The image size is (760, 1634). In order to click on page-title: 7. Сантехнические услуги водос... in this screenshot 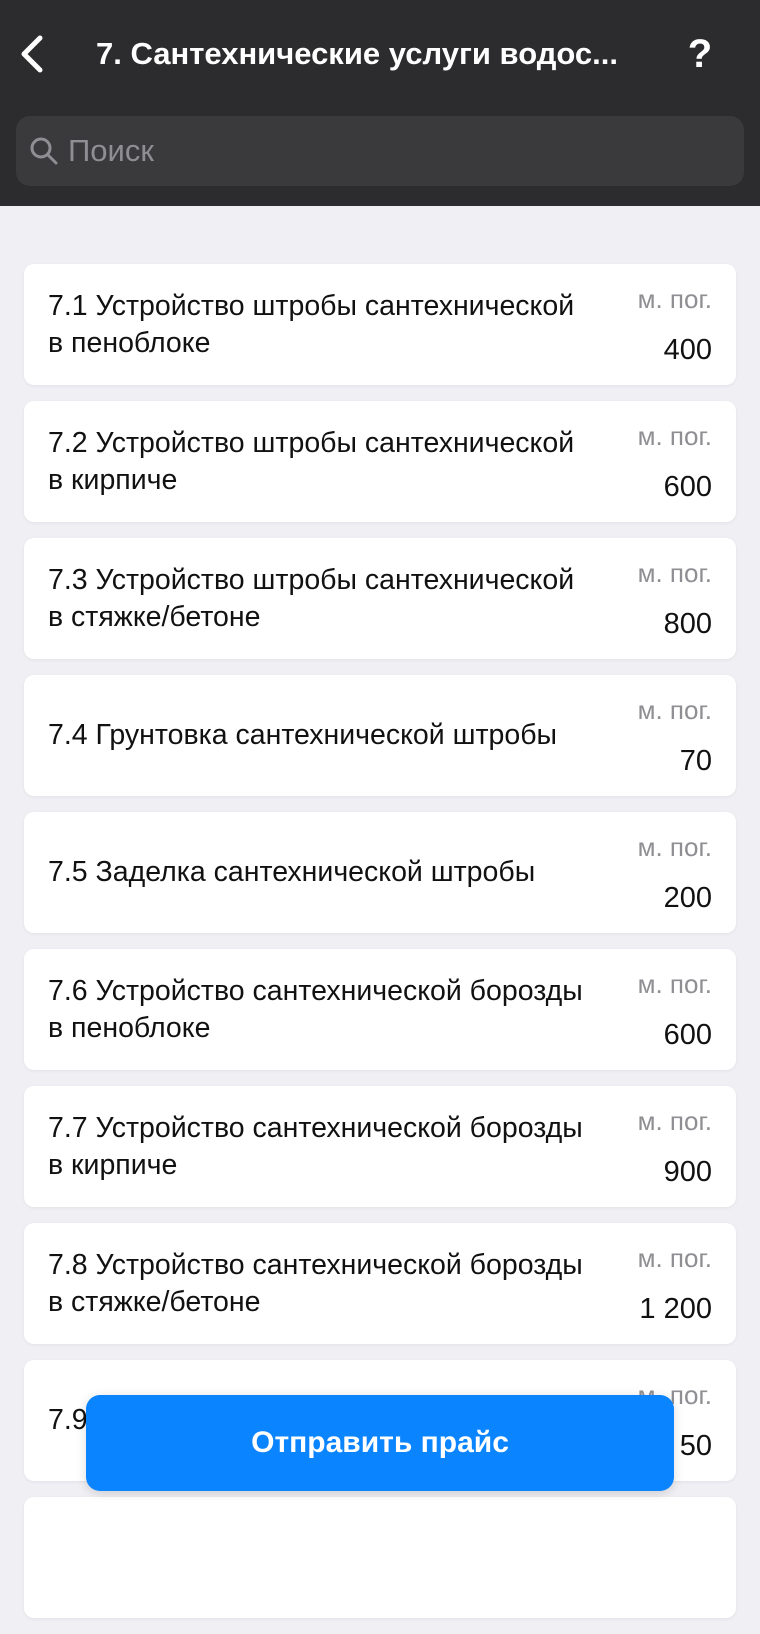, I will do `click(357, 53)`.